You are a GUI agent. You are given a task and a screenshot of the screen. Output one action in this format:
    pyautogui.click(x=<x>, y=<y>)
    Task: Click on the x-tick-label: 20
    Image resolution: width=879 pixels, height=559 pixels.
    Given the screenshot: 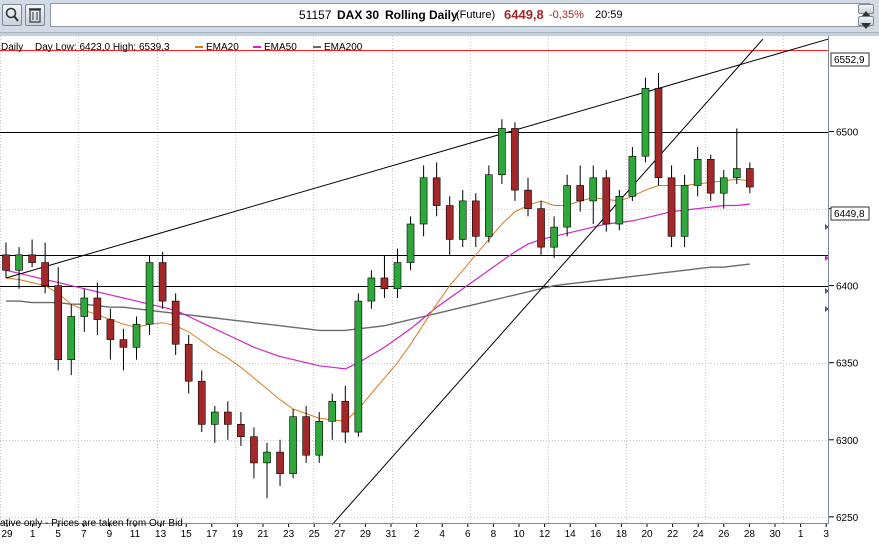 What is the action you would take?
    pyautogui.click(x=647, y=534)
    